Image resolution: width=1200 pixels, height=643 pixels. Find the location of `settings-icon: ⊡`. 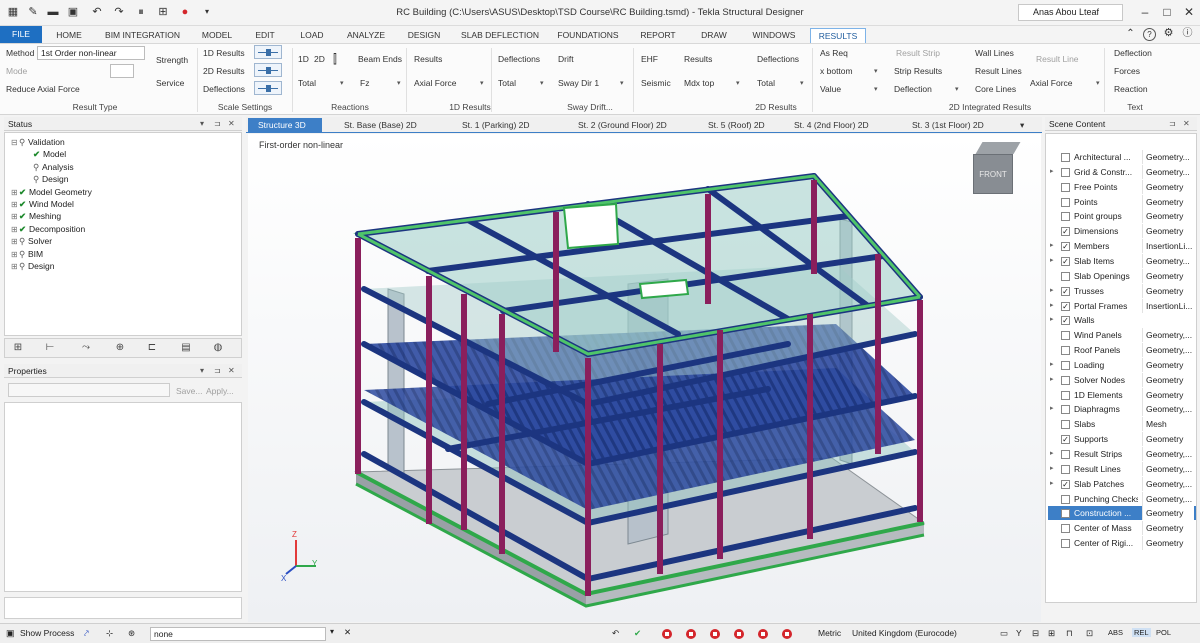

settings-icon: ⊡ is located at coordinates (1089, 633).